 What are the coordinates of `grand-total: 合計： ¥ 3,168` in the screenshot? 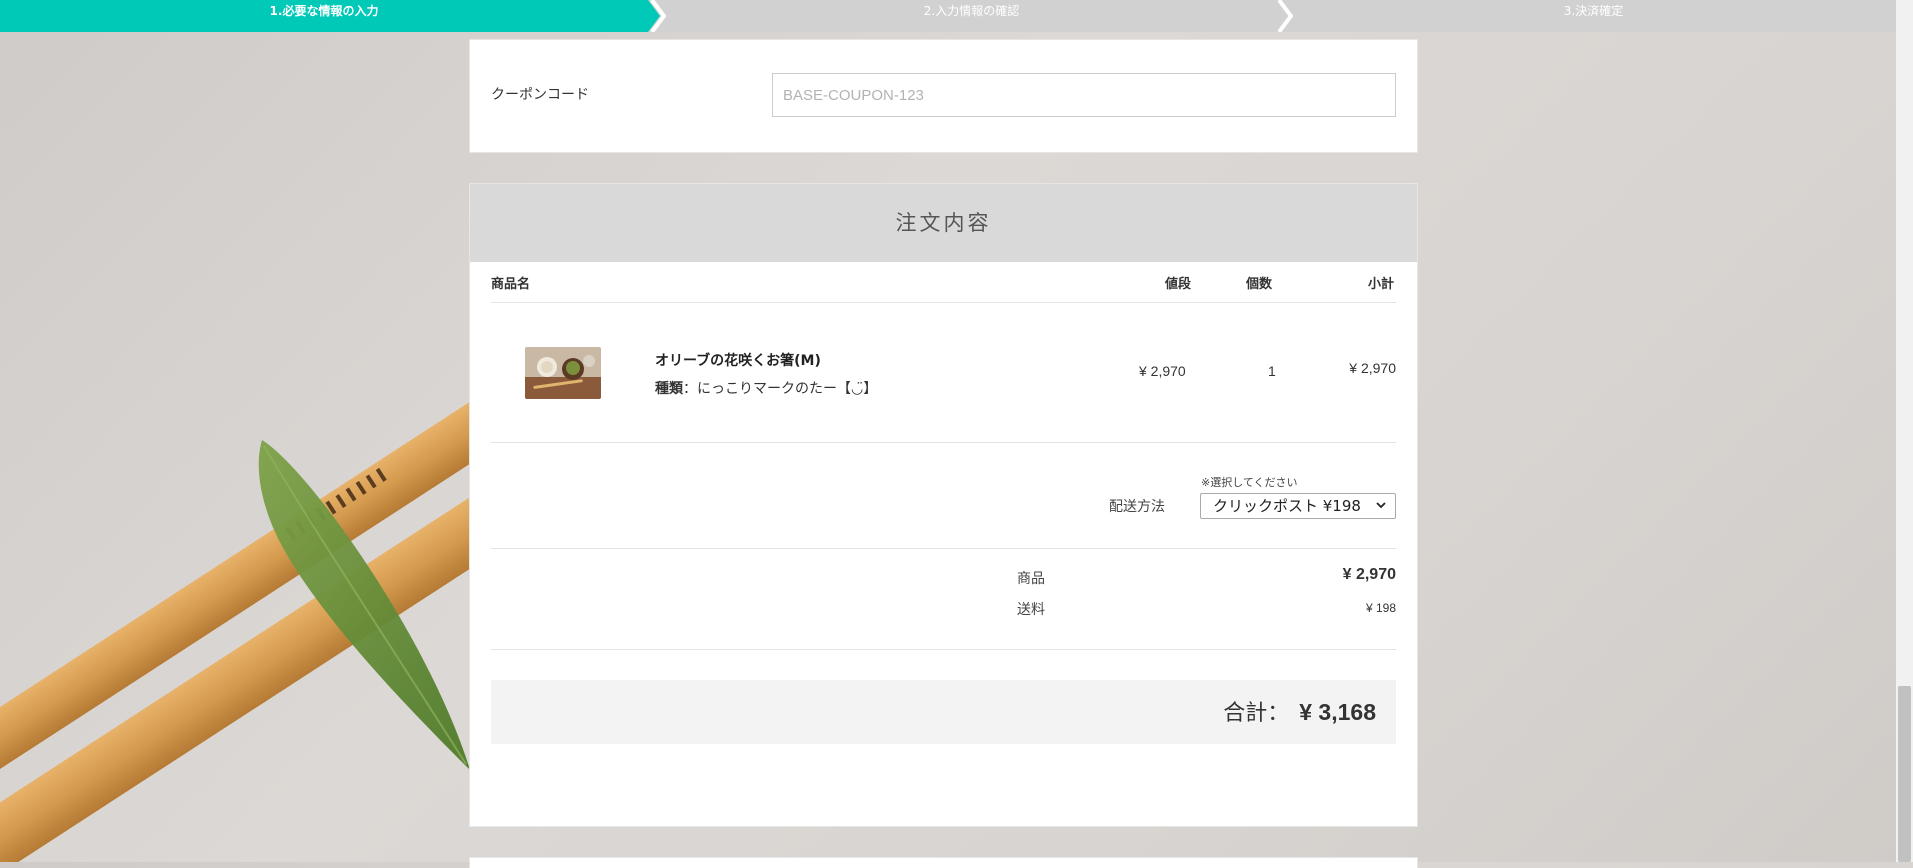 It's located at (1299, 713).